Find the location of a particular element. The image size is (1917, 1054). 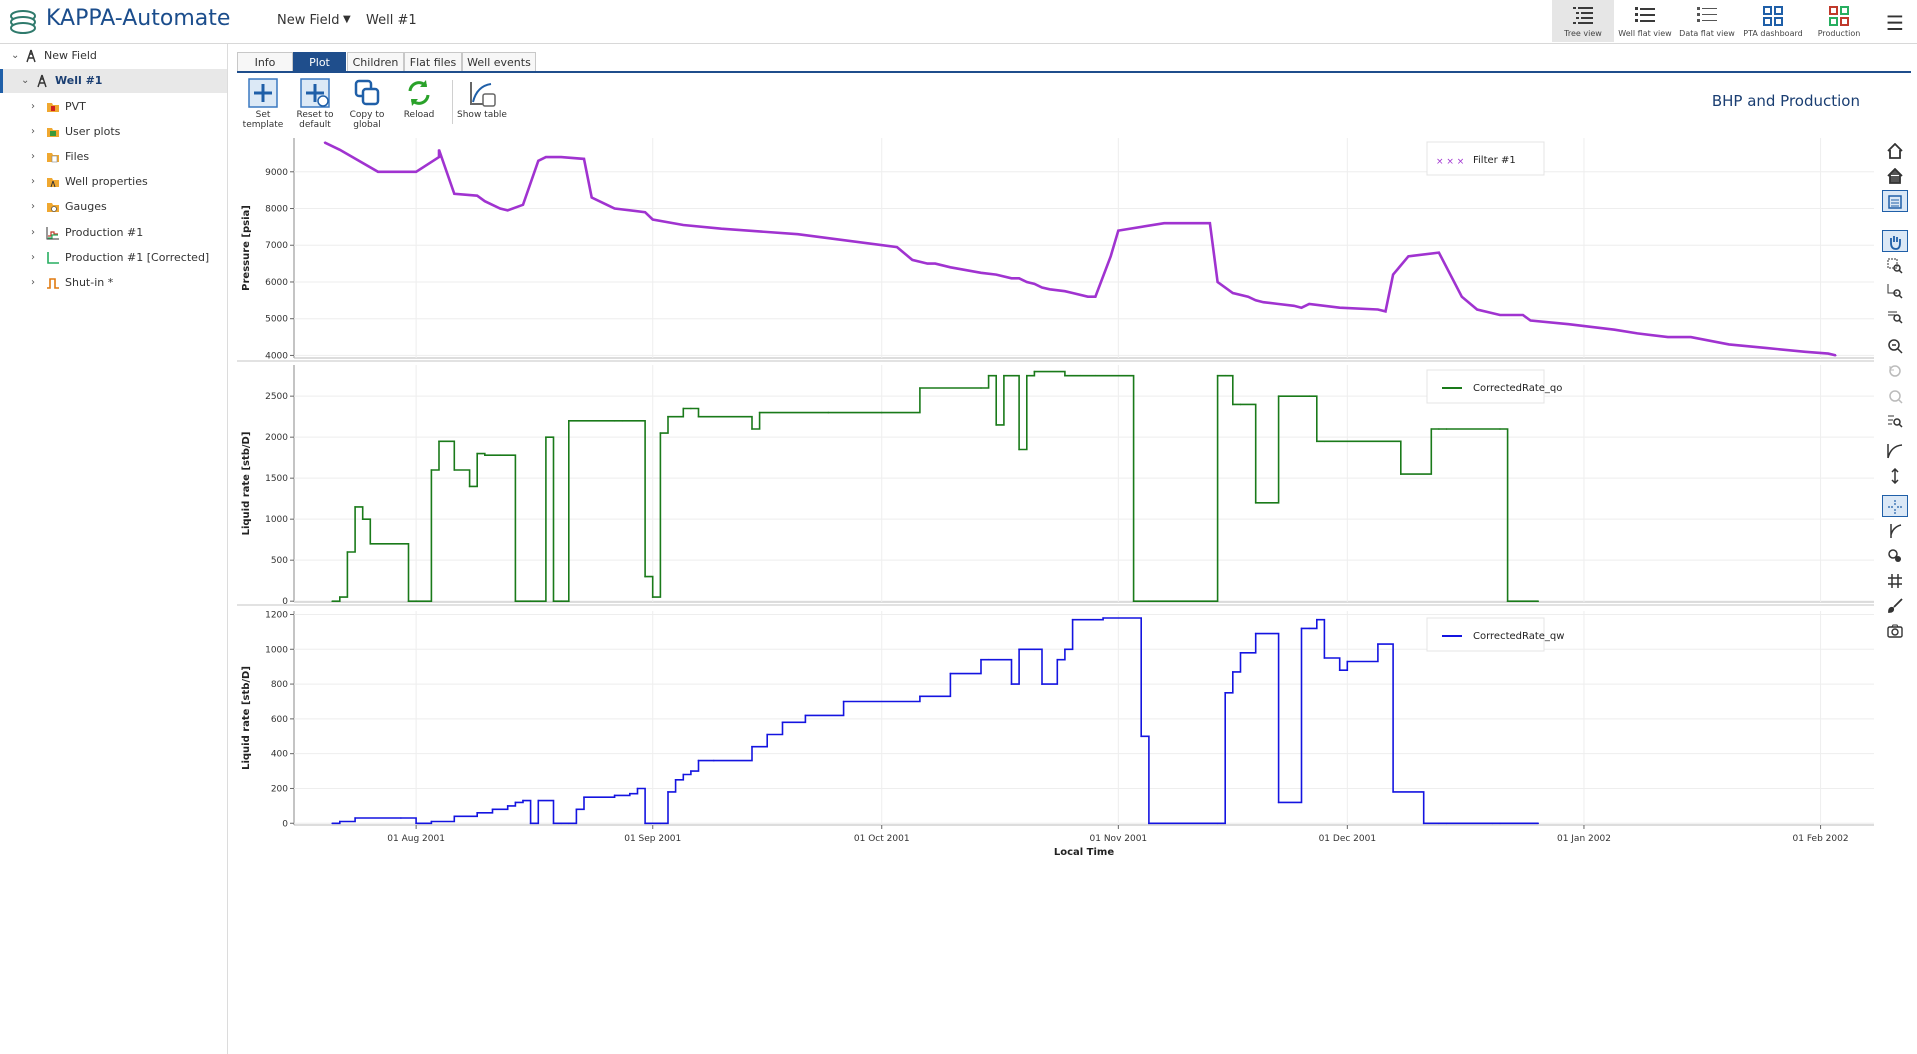

y-tick-label: 1500 is located at coordinates (276, 479).